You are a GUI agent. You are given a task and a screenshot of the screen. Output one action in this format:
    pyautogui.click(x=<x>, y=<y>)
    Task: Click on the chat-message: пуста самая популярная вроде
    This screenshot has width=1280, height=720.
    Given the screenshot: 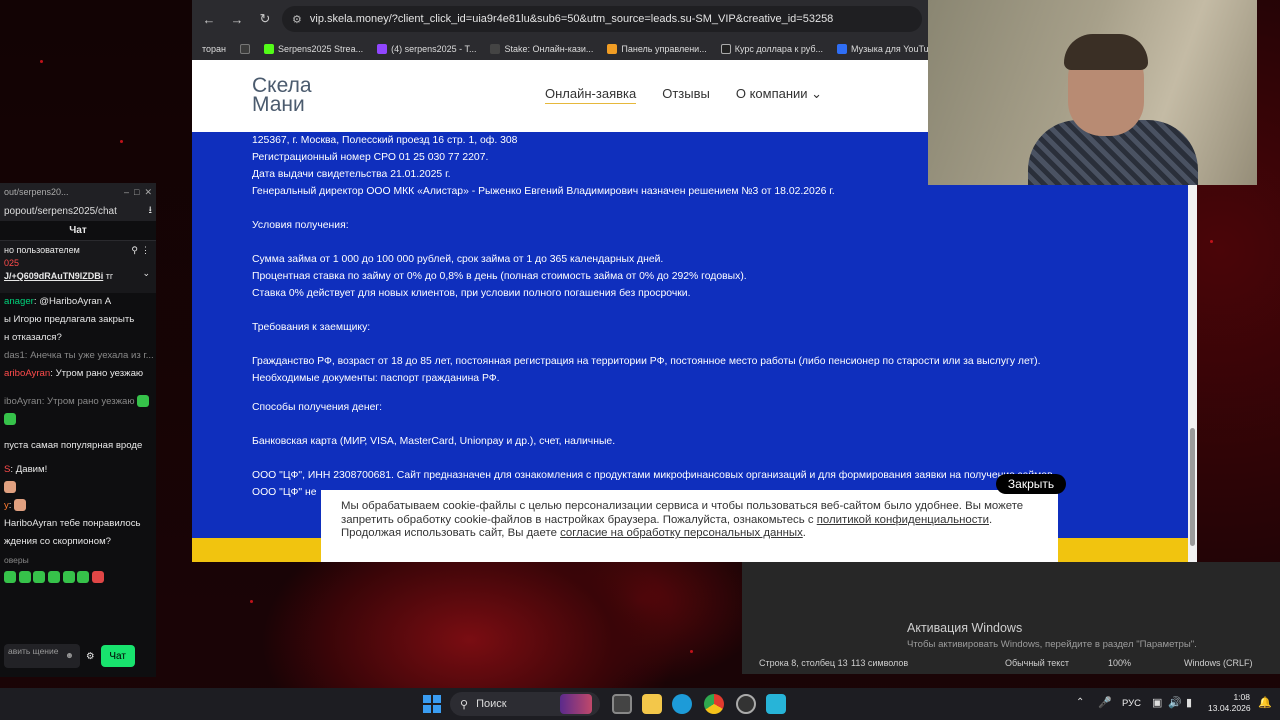 What is the action you would take?
    pyautogui.click(x=73, y=445)
    